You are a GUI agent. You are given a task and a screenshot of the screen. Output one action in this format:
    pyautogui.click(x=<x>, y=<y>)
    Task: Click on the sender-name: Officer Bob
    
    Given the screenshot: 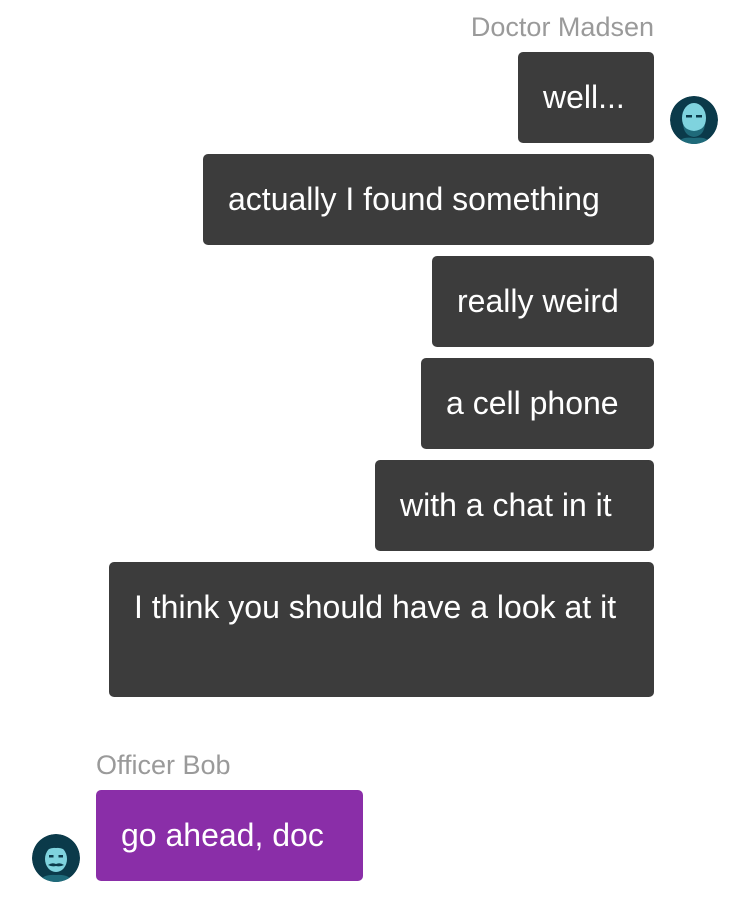 What is the action you would take?
    pyautogui.click(x=163, y=765)
    